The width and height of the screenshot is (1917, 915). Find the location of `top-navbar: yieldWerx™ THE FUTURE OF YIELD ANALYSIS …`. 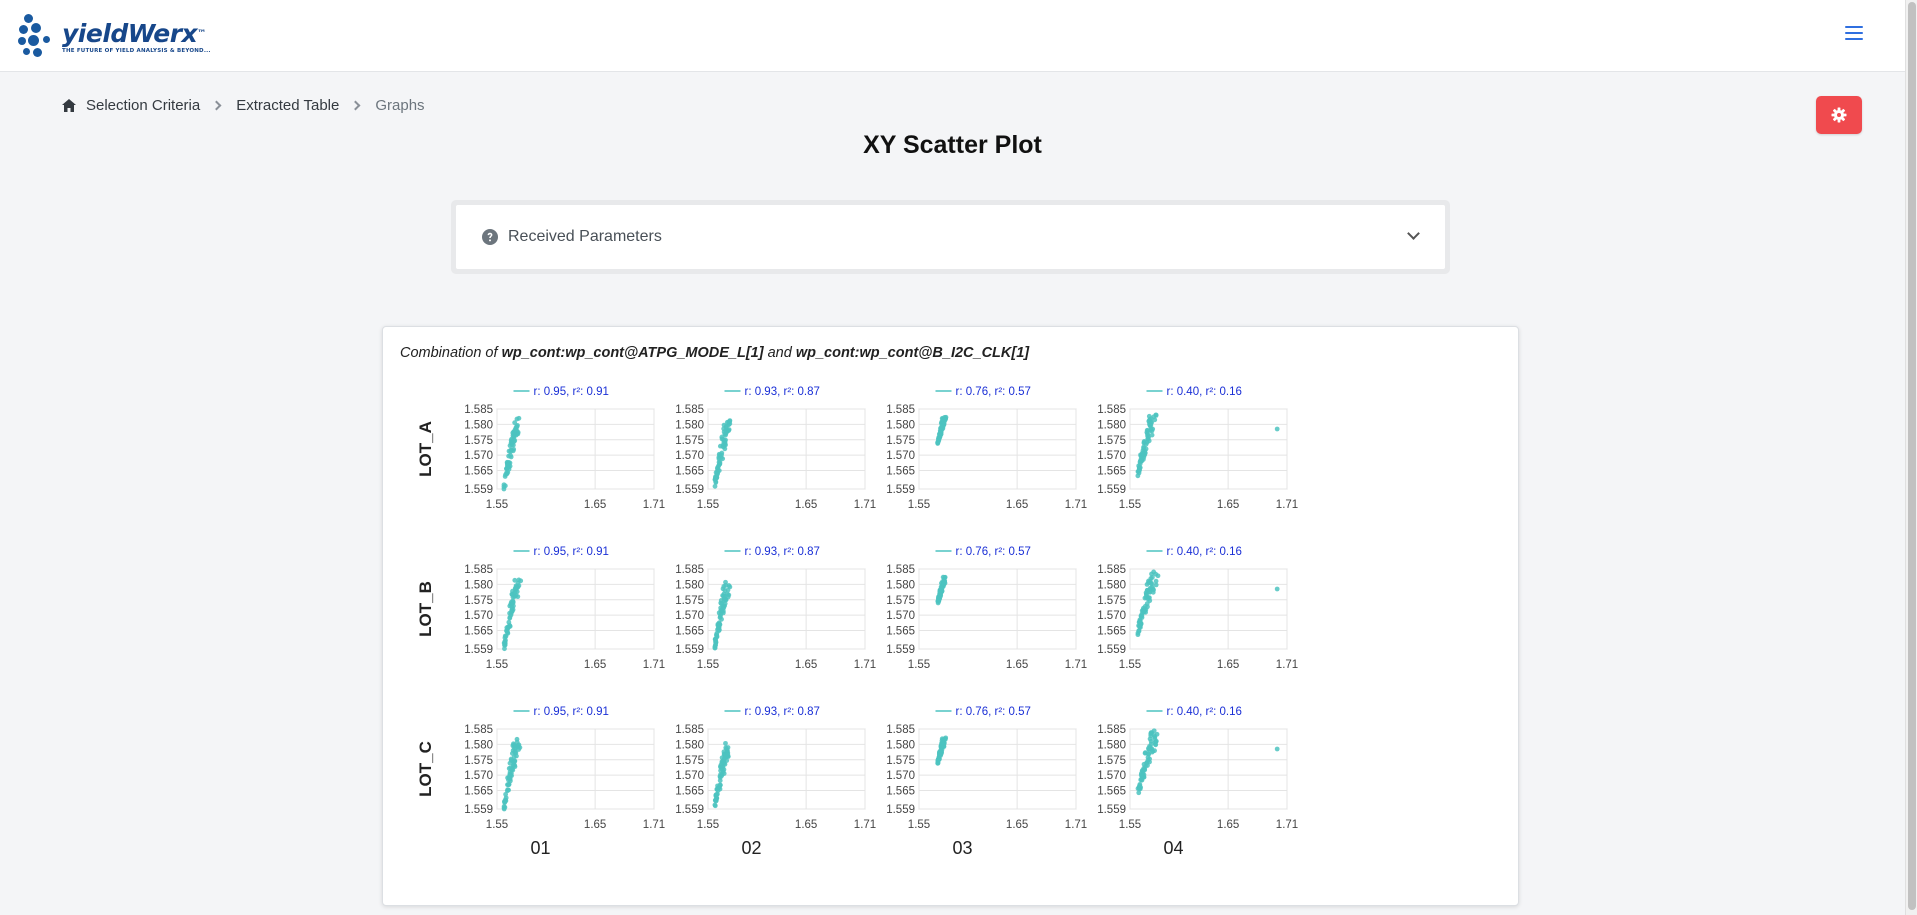

top-navbar: yieldWerx™ THE FUTURE OF YIELD ANALYSIS … is located at coordinates (952, 36).